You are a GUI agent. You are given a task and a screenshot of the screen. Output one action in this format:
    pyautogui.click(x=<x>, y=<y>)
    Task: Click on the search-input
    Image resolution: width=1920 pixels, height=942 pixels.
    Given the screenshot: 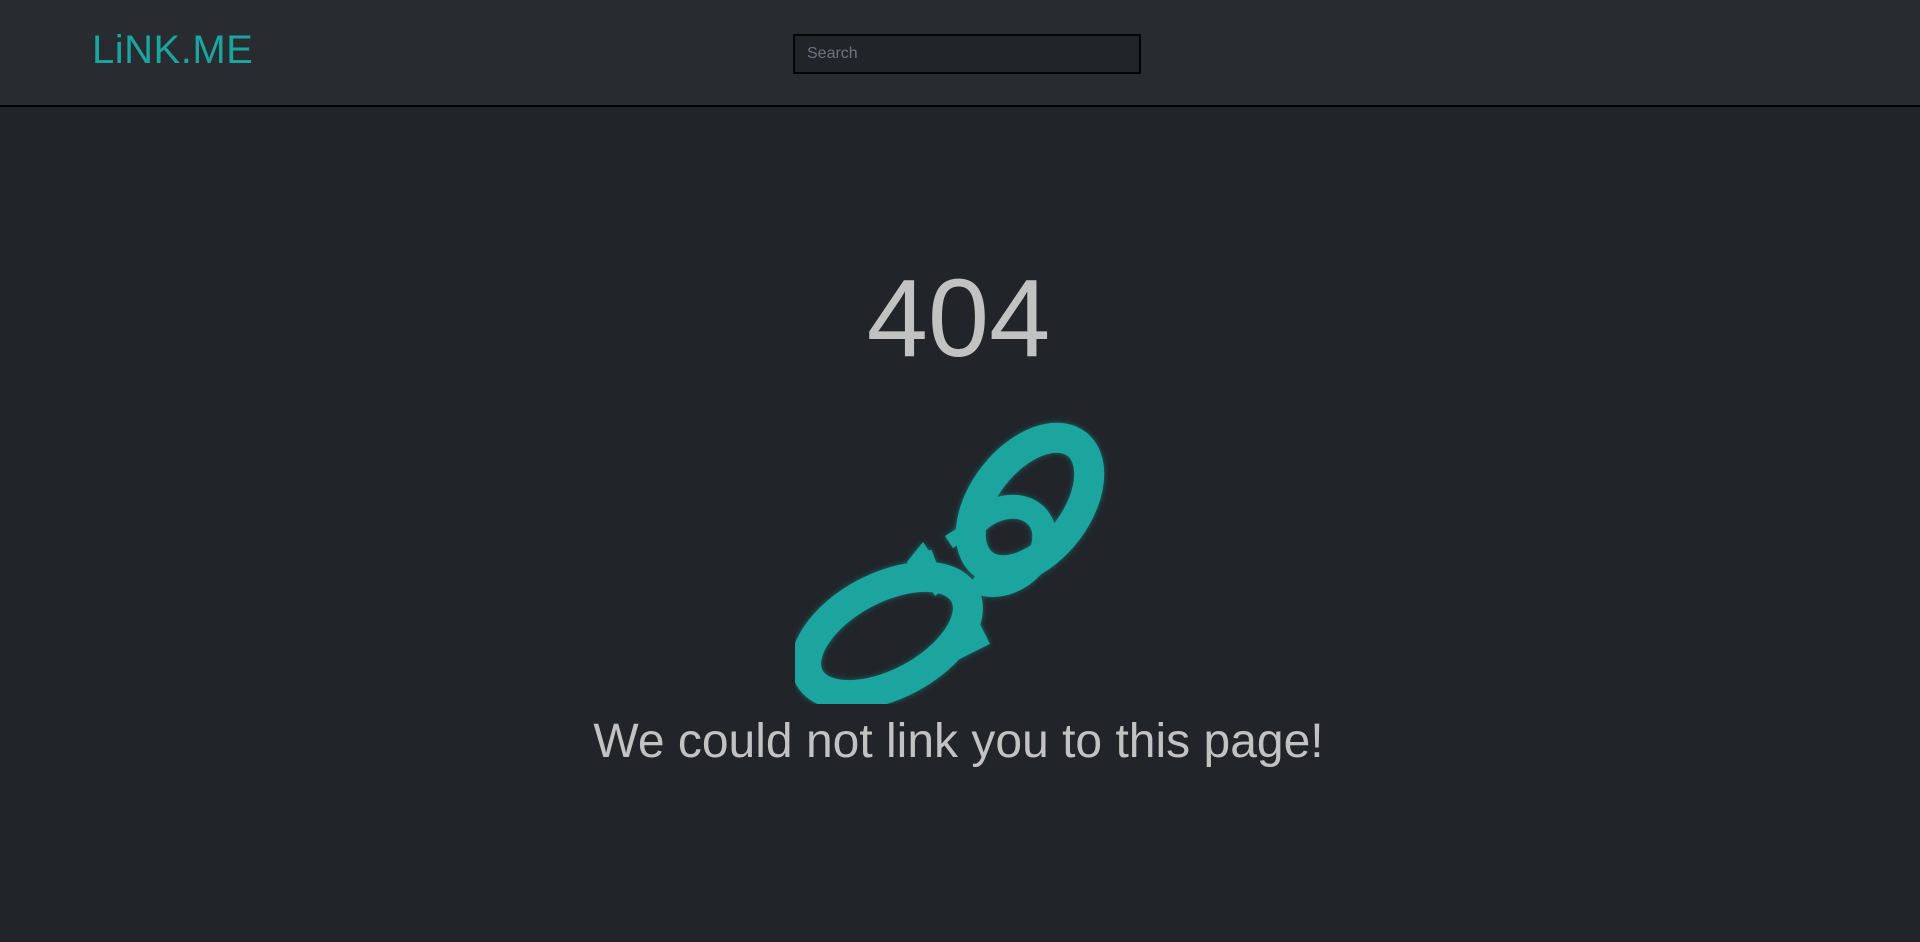 What is the action you would take?
    pyautogui.click(x=967, y=54)
    